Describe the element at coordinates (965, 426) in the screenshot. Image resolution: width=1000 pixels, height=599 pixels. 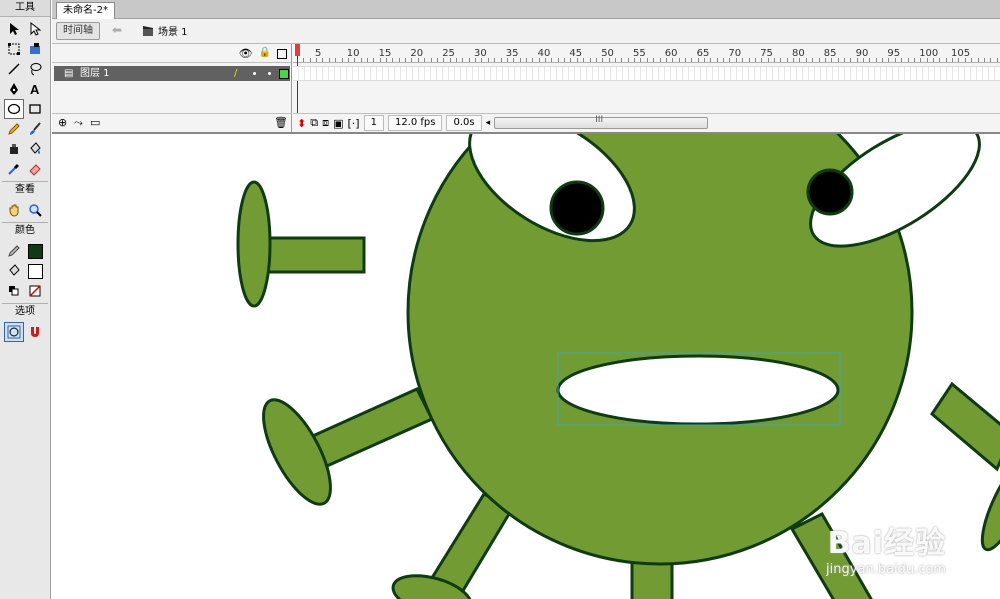
I see `right-spike-stem` at that location.